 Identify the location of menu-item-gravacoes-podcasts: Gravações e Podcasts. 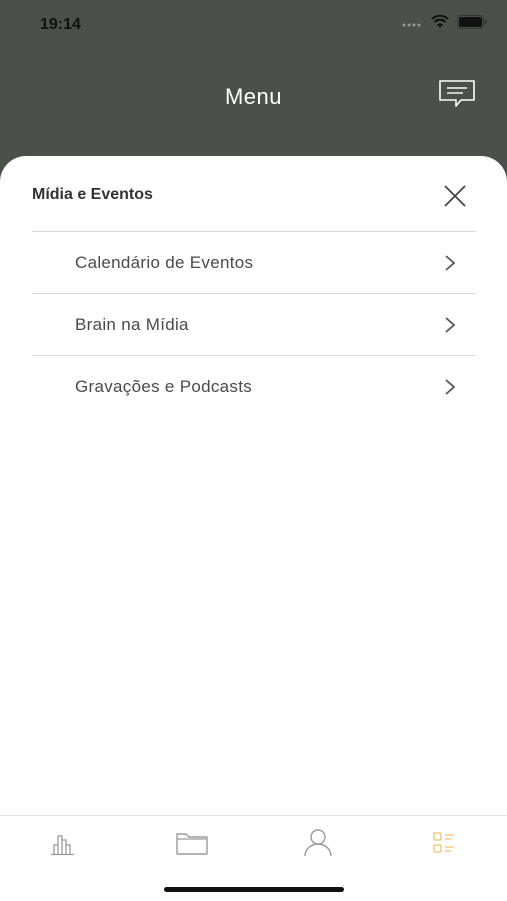
(254, 386).